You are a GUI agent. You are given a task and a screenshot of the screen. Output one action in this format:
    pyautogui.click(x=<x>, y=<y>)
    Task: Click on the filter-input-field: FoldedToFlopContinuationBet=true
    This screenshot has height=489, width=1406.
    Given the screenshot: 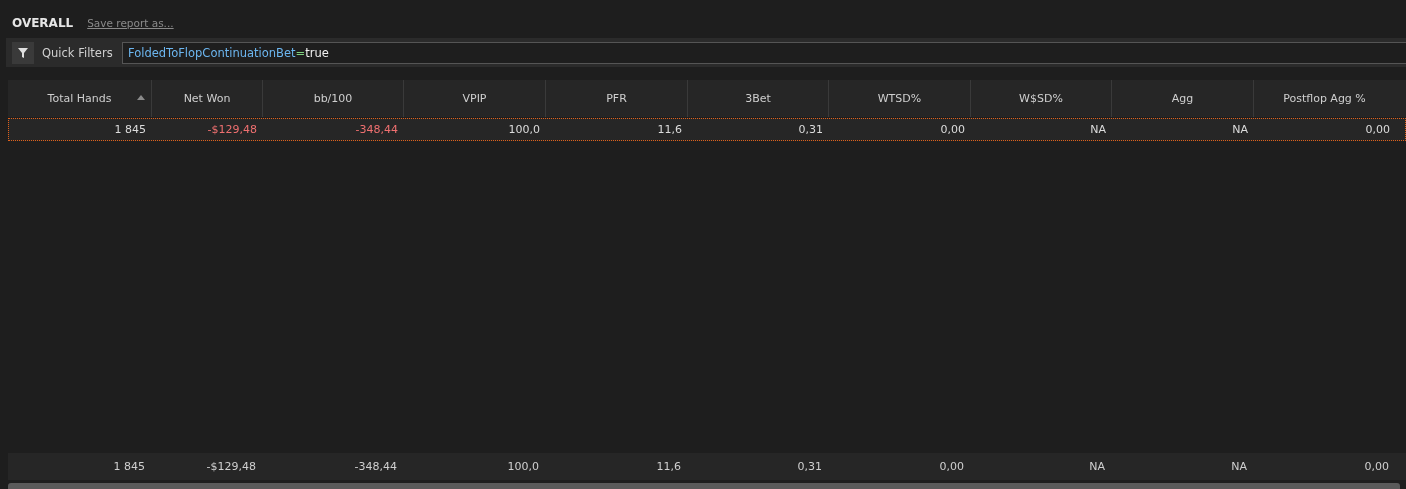 What is the action you would take?
    pyautogui.click(x=764, y=52)
    